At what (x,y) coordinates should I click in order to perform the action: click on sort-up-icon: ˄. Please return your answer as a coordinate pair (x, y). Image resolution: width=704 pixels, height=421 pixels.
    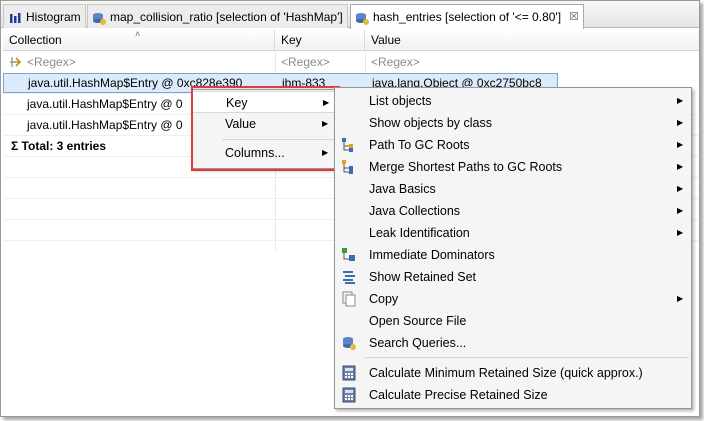
    Looking at the image, I should click on (138, 34).